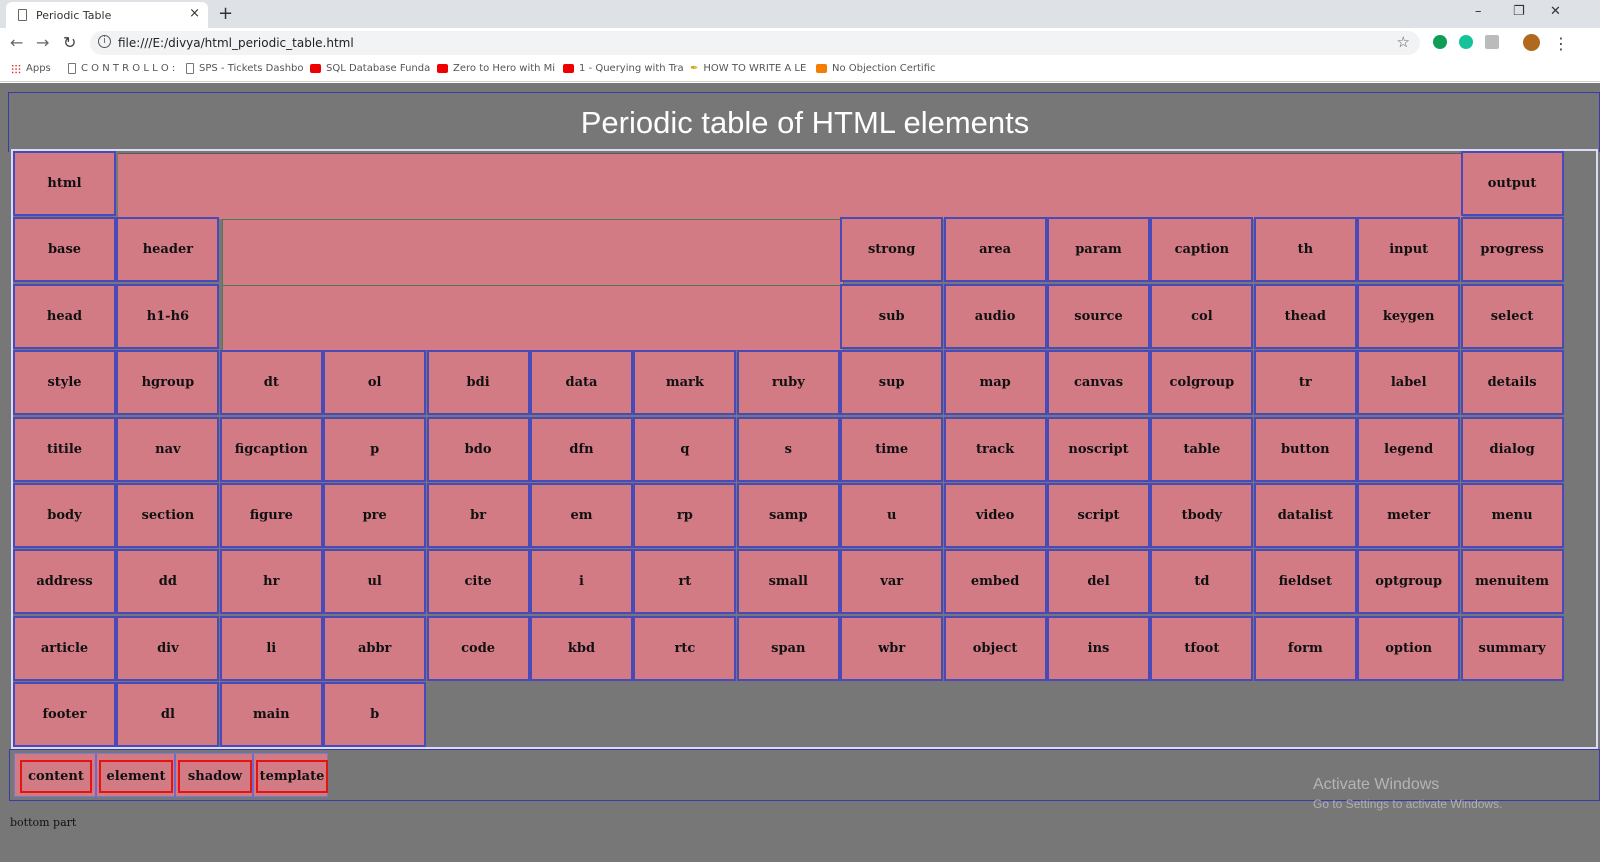 The width and height of the screenshot is (1600, 862). I want to click on bookmark-item: Zero to Hero with Mi, so click(496, 68).